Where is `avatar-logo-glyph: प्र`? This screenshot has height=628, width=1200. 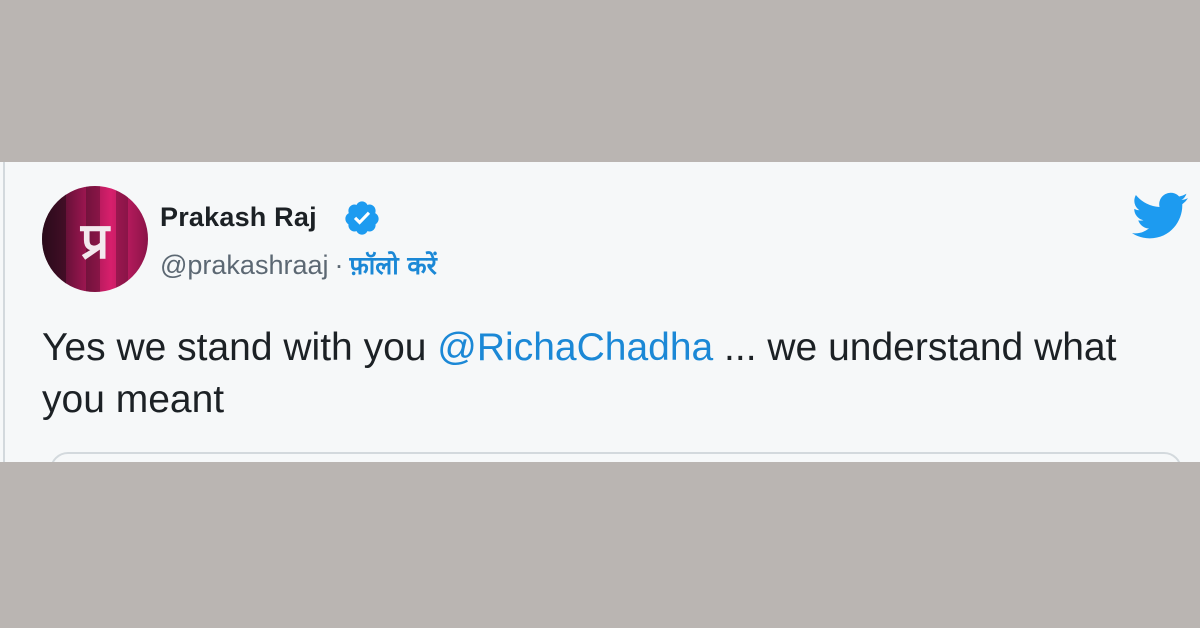
avatar-logo-glyph: प्र is located at coordinates (95, 240).